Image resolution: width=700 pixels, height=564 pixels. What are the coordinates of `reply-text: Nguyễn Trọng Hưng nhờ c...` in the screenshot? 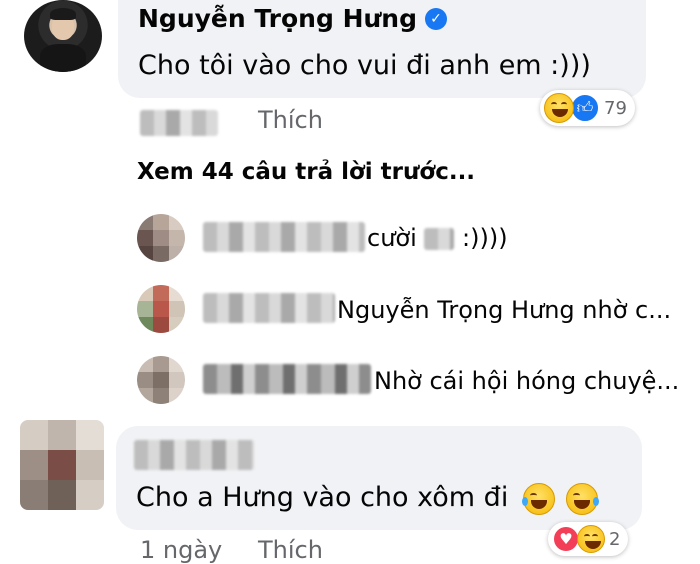 It's located at (504, 310).